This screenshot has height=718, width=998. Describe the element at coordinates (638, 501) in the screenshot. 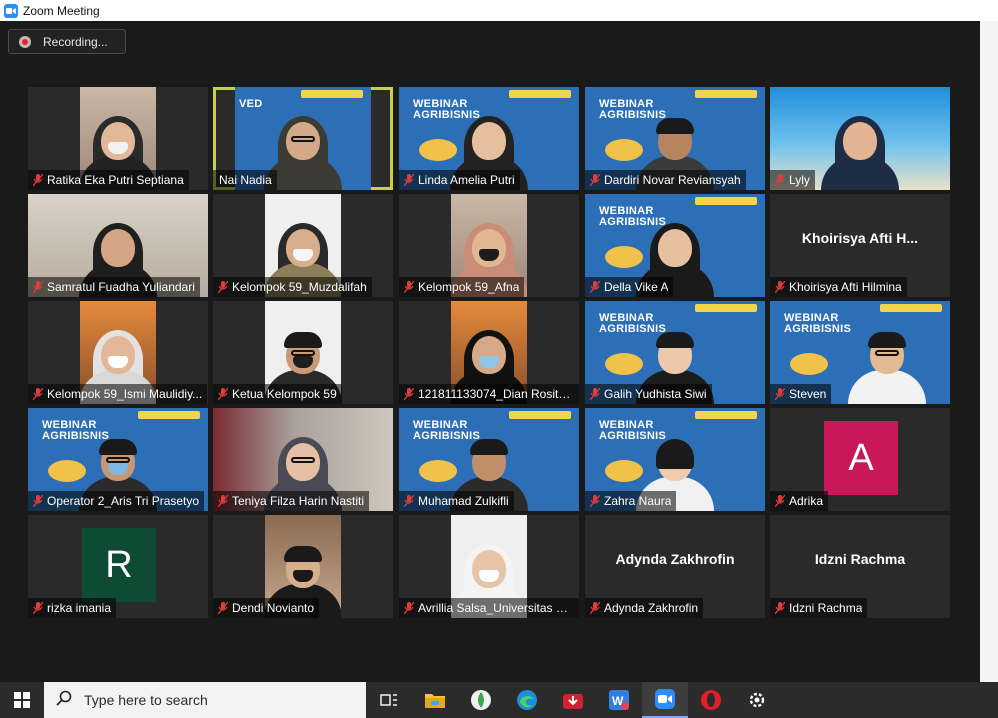

I see `participant-name: Zahra Naura` at that location.